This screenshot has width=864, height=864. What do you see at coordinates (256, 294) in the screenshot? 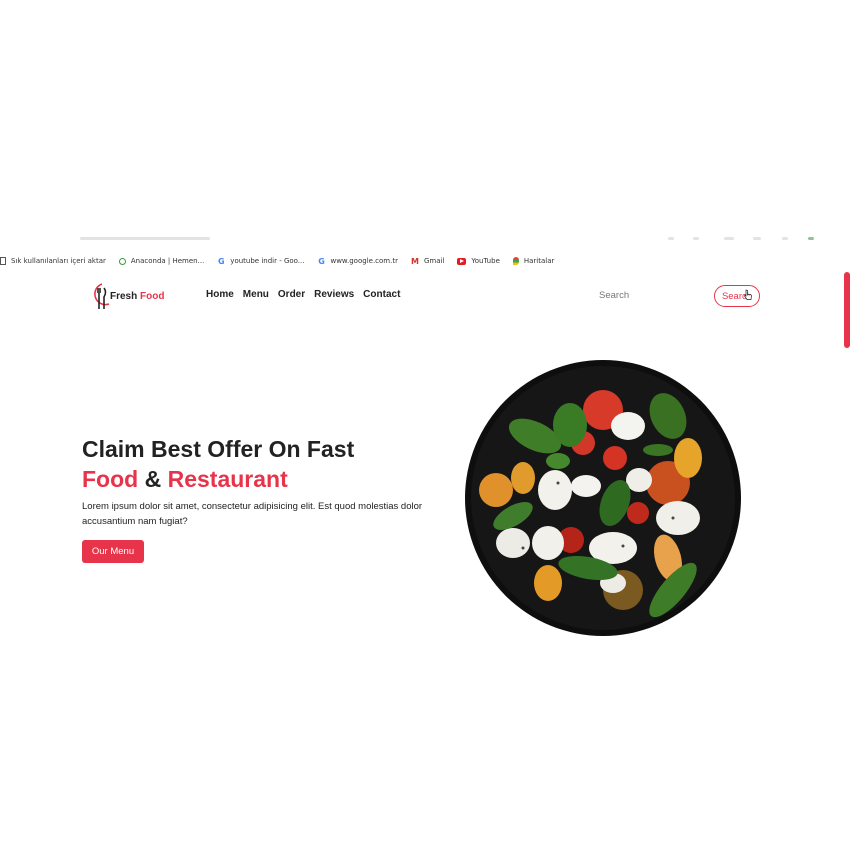
I see `nav-menu: Menu` at bounding box center [256, 294].